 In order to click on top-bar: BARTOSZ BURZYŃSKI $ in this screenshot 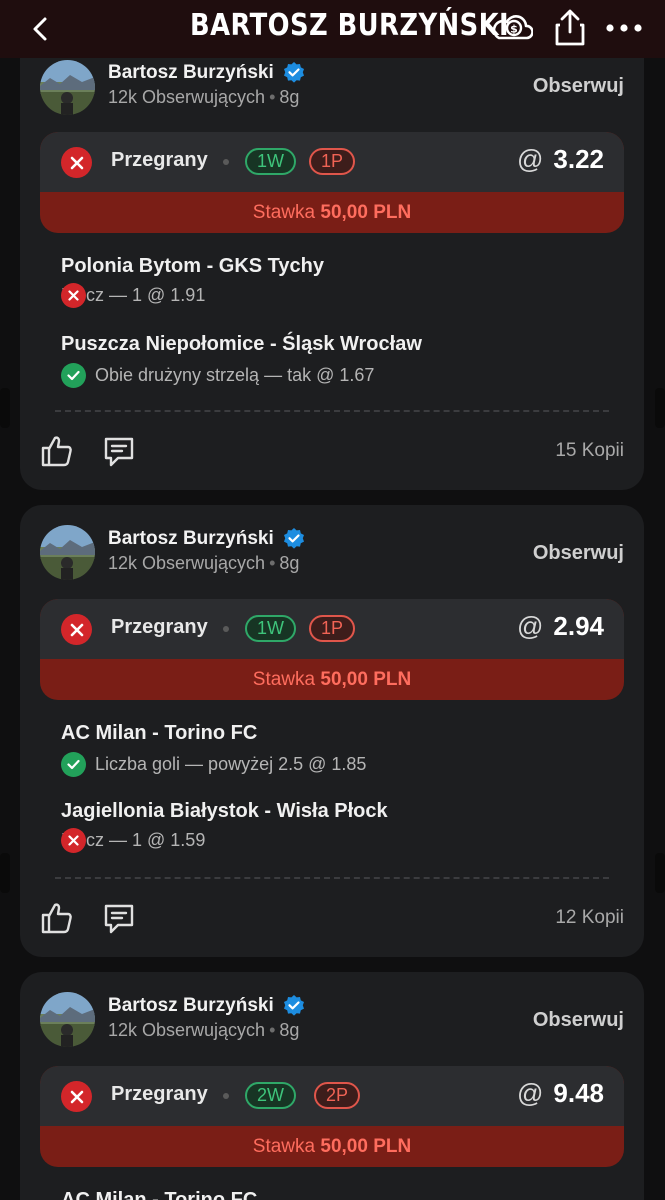, I will do `click(332, 29)`.